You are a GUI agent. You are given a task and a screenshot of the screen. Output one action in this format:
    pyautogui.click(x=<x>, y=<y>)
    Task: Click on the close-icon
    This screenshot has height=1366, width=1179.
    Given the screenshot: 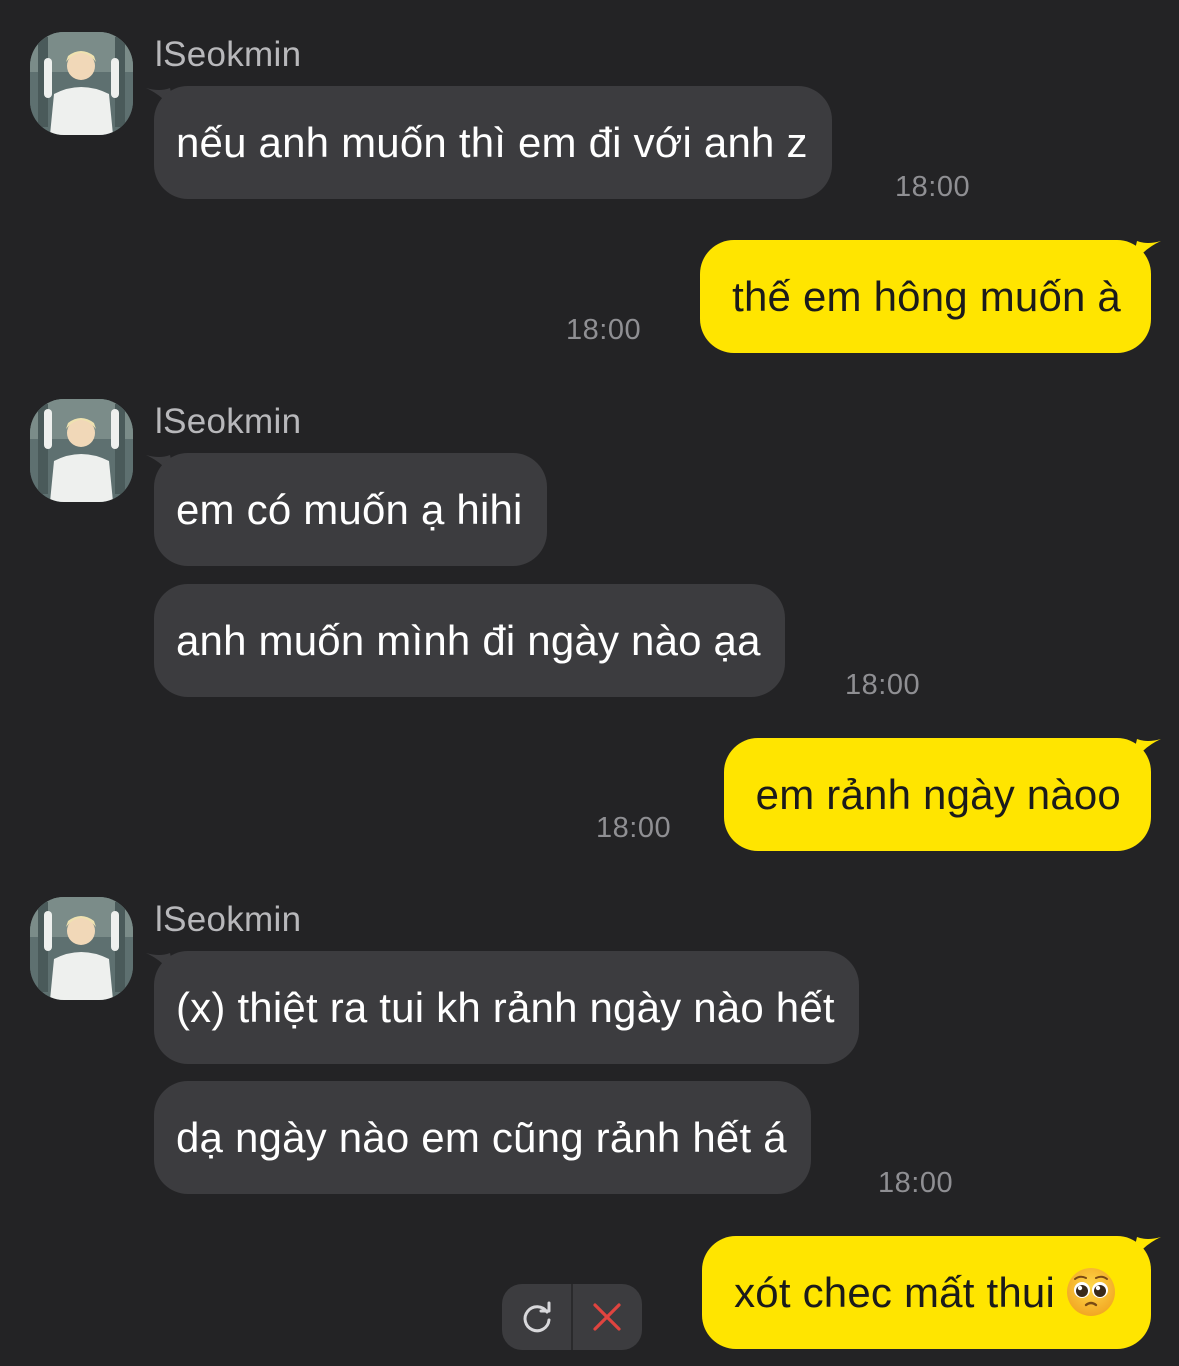 What is the action you would take?
    pyautogui.click(x=607, y=1317)
    